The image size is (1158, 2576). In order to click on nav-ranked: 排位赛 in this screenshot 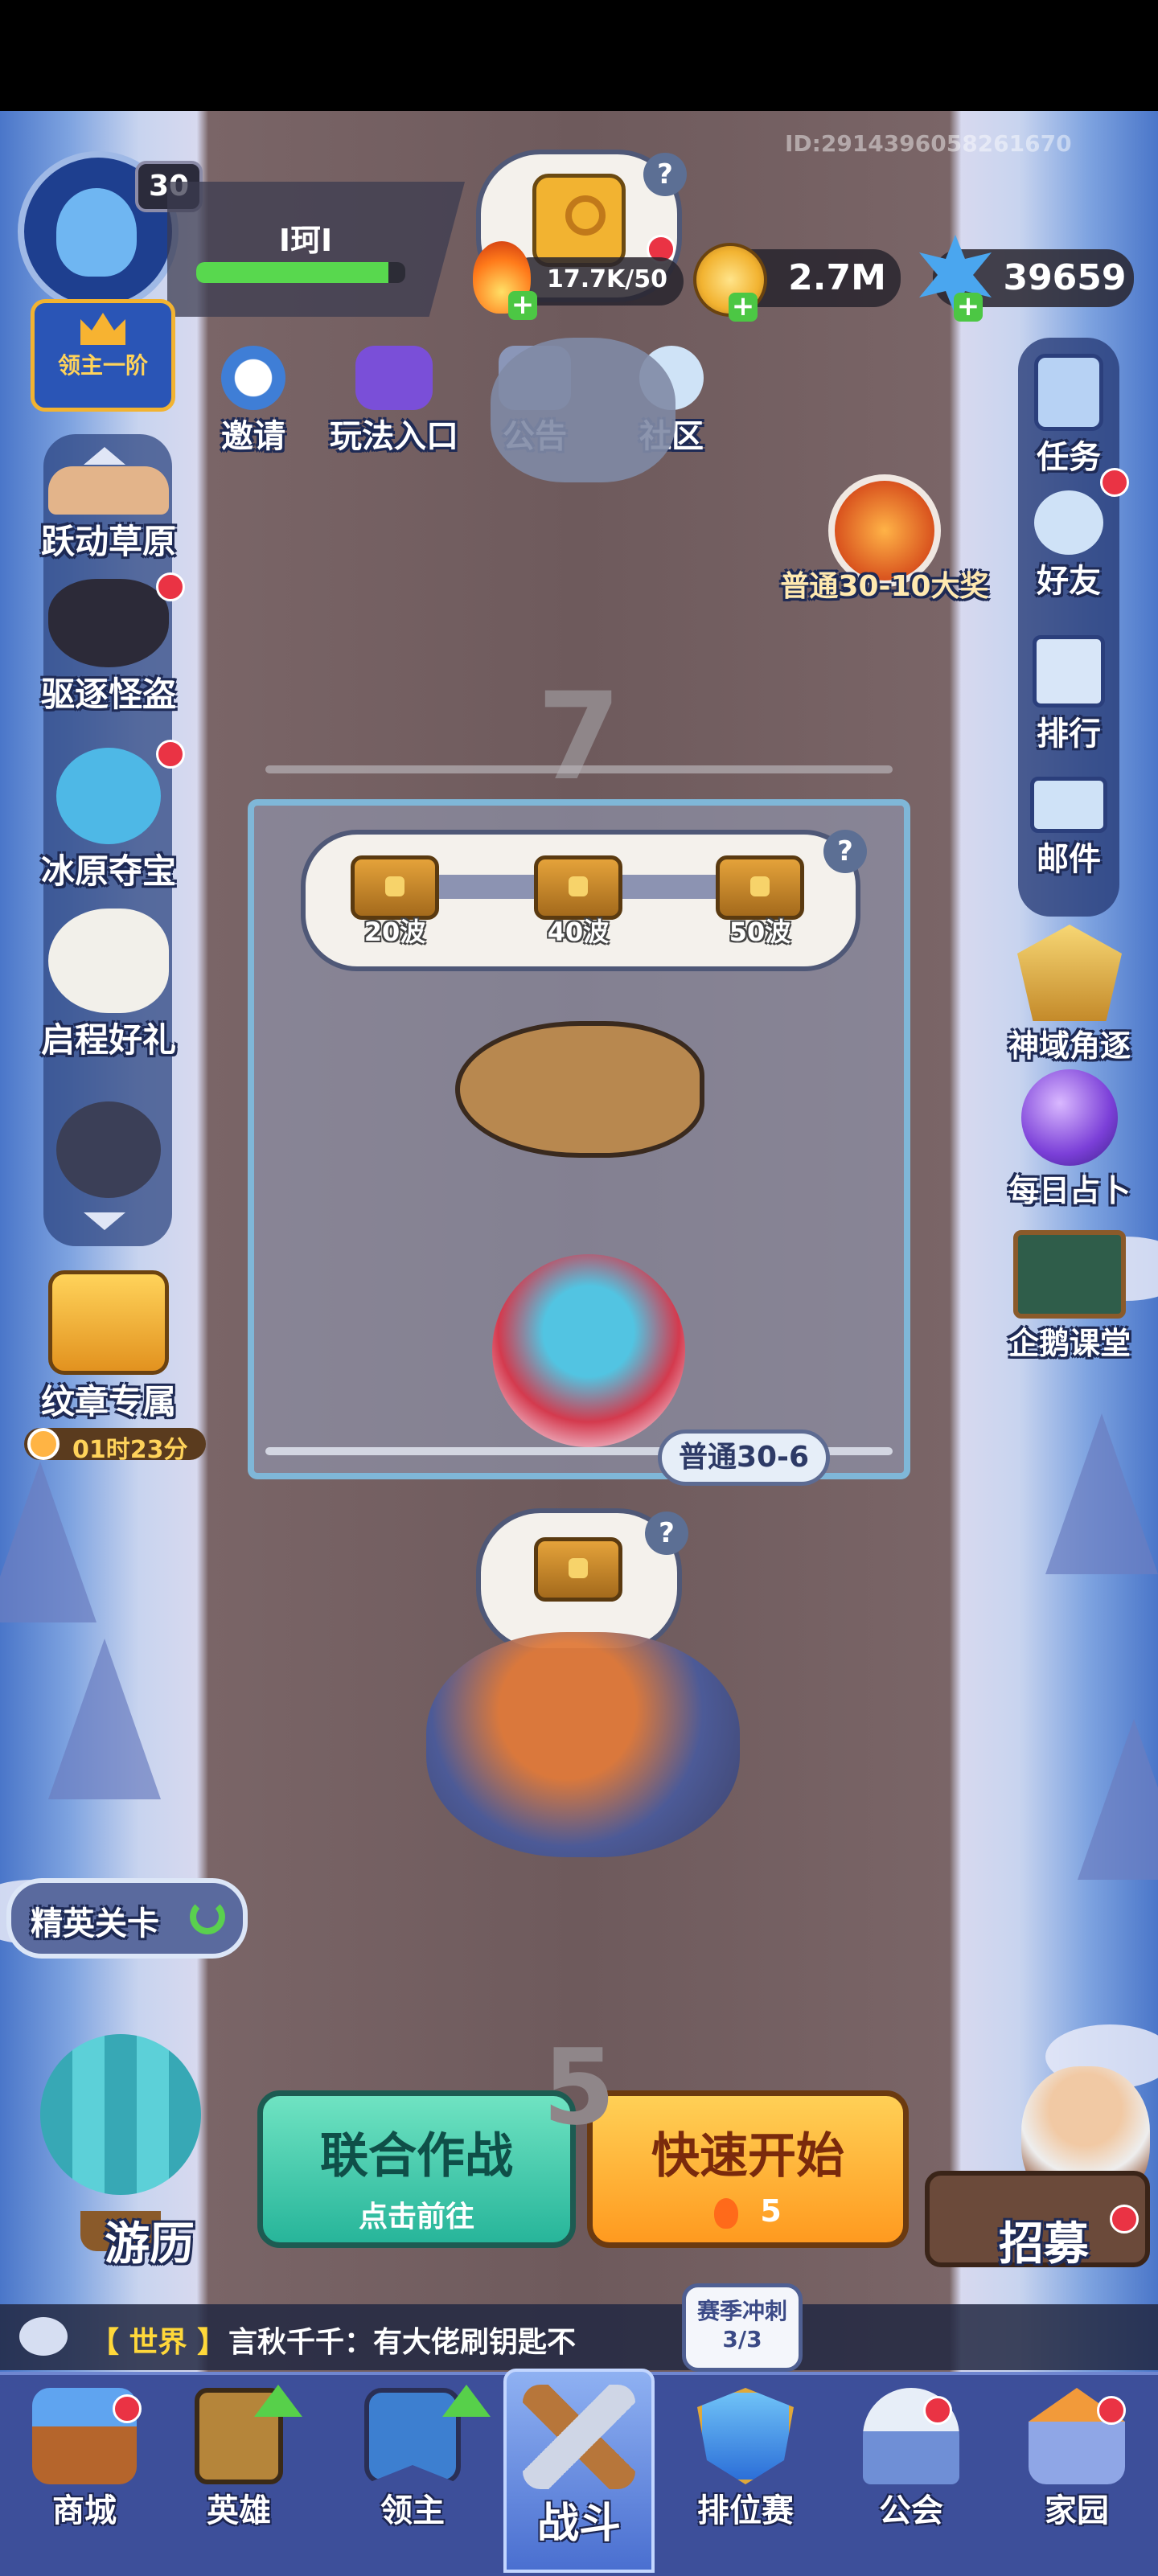, I will do `click(745, 2459)`.